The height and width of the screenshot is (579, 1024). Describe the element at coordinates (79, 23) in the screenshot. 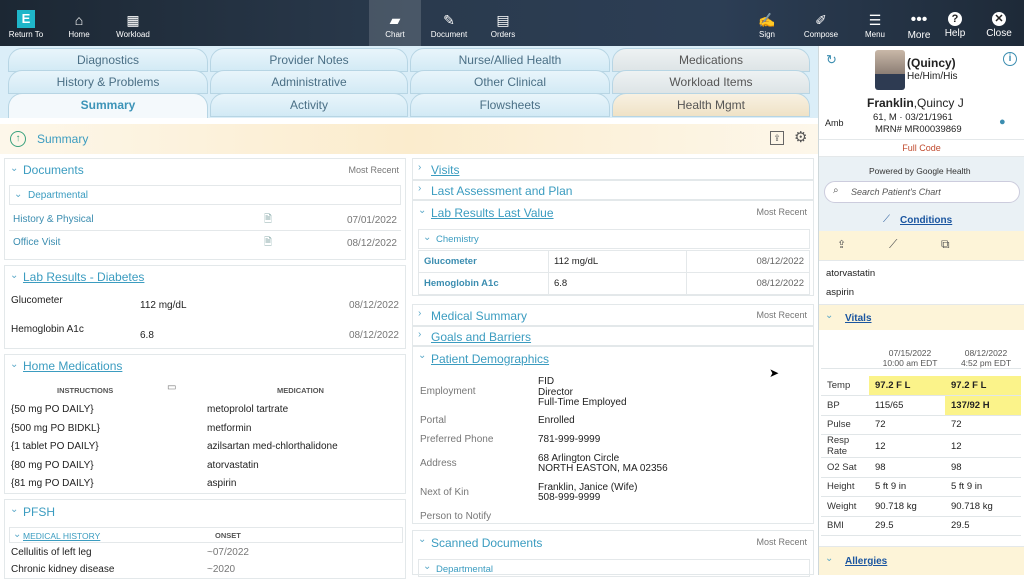

I see `home-button: ⌂ Home` at that location.